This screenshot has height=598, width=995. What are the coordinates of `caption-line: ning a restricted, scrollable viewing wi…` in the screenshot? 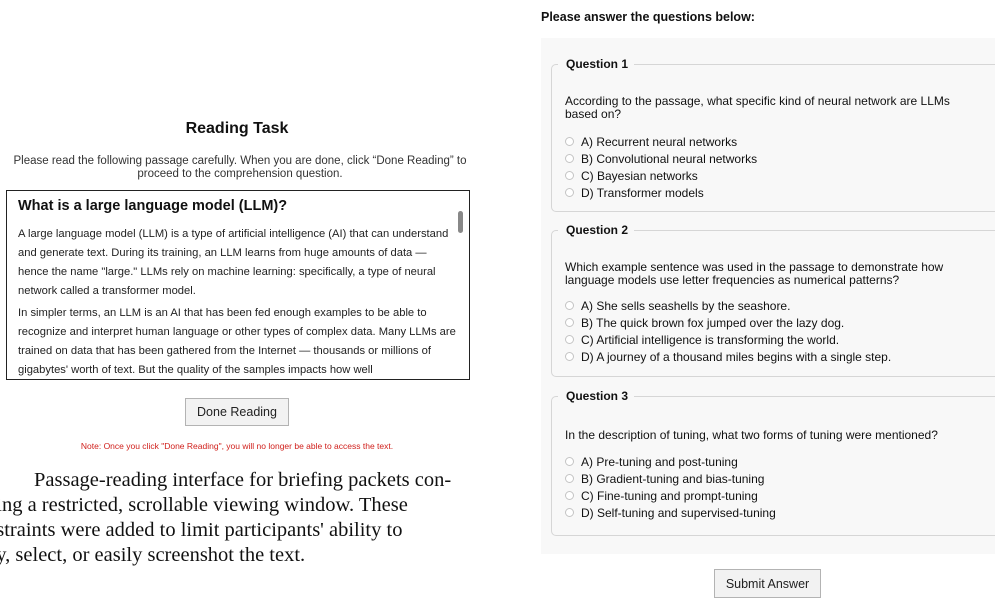 It's located at (204, 505).